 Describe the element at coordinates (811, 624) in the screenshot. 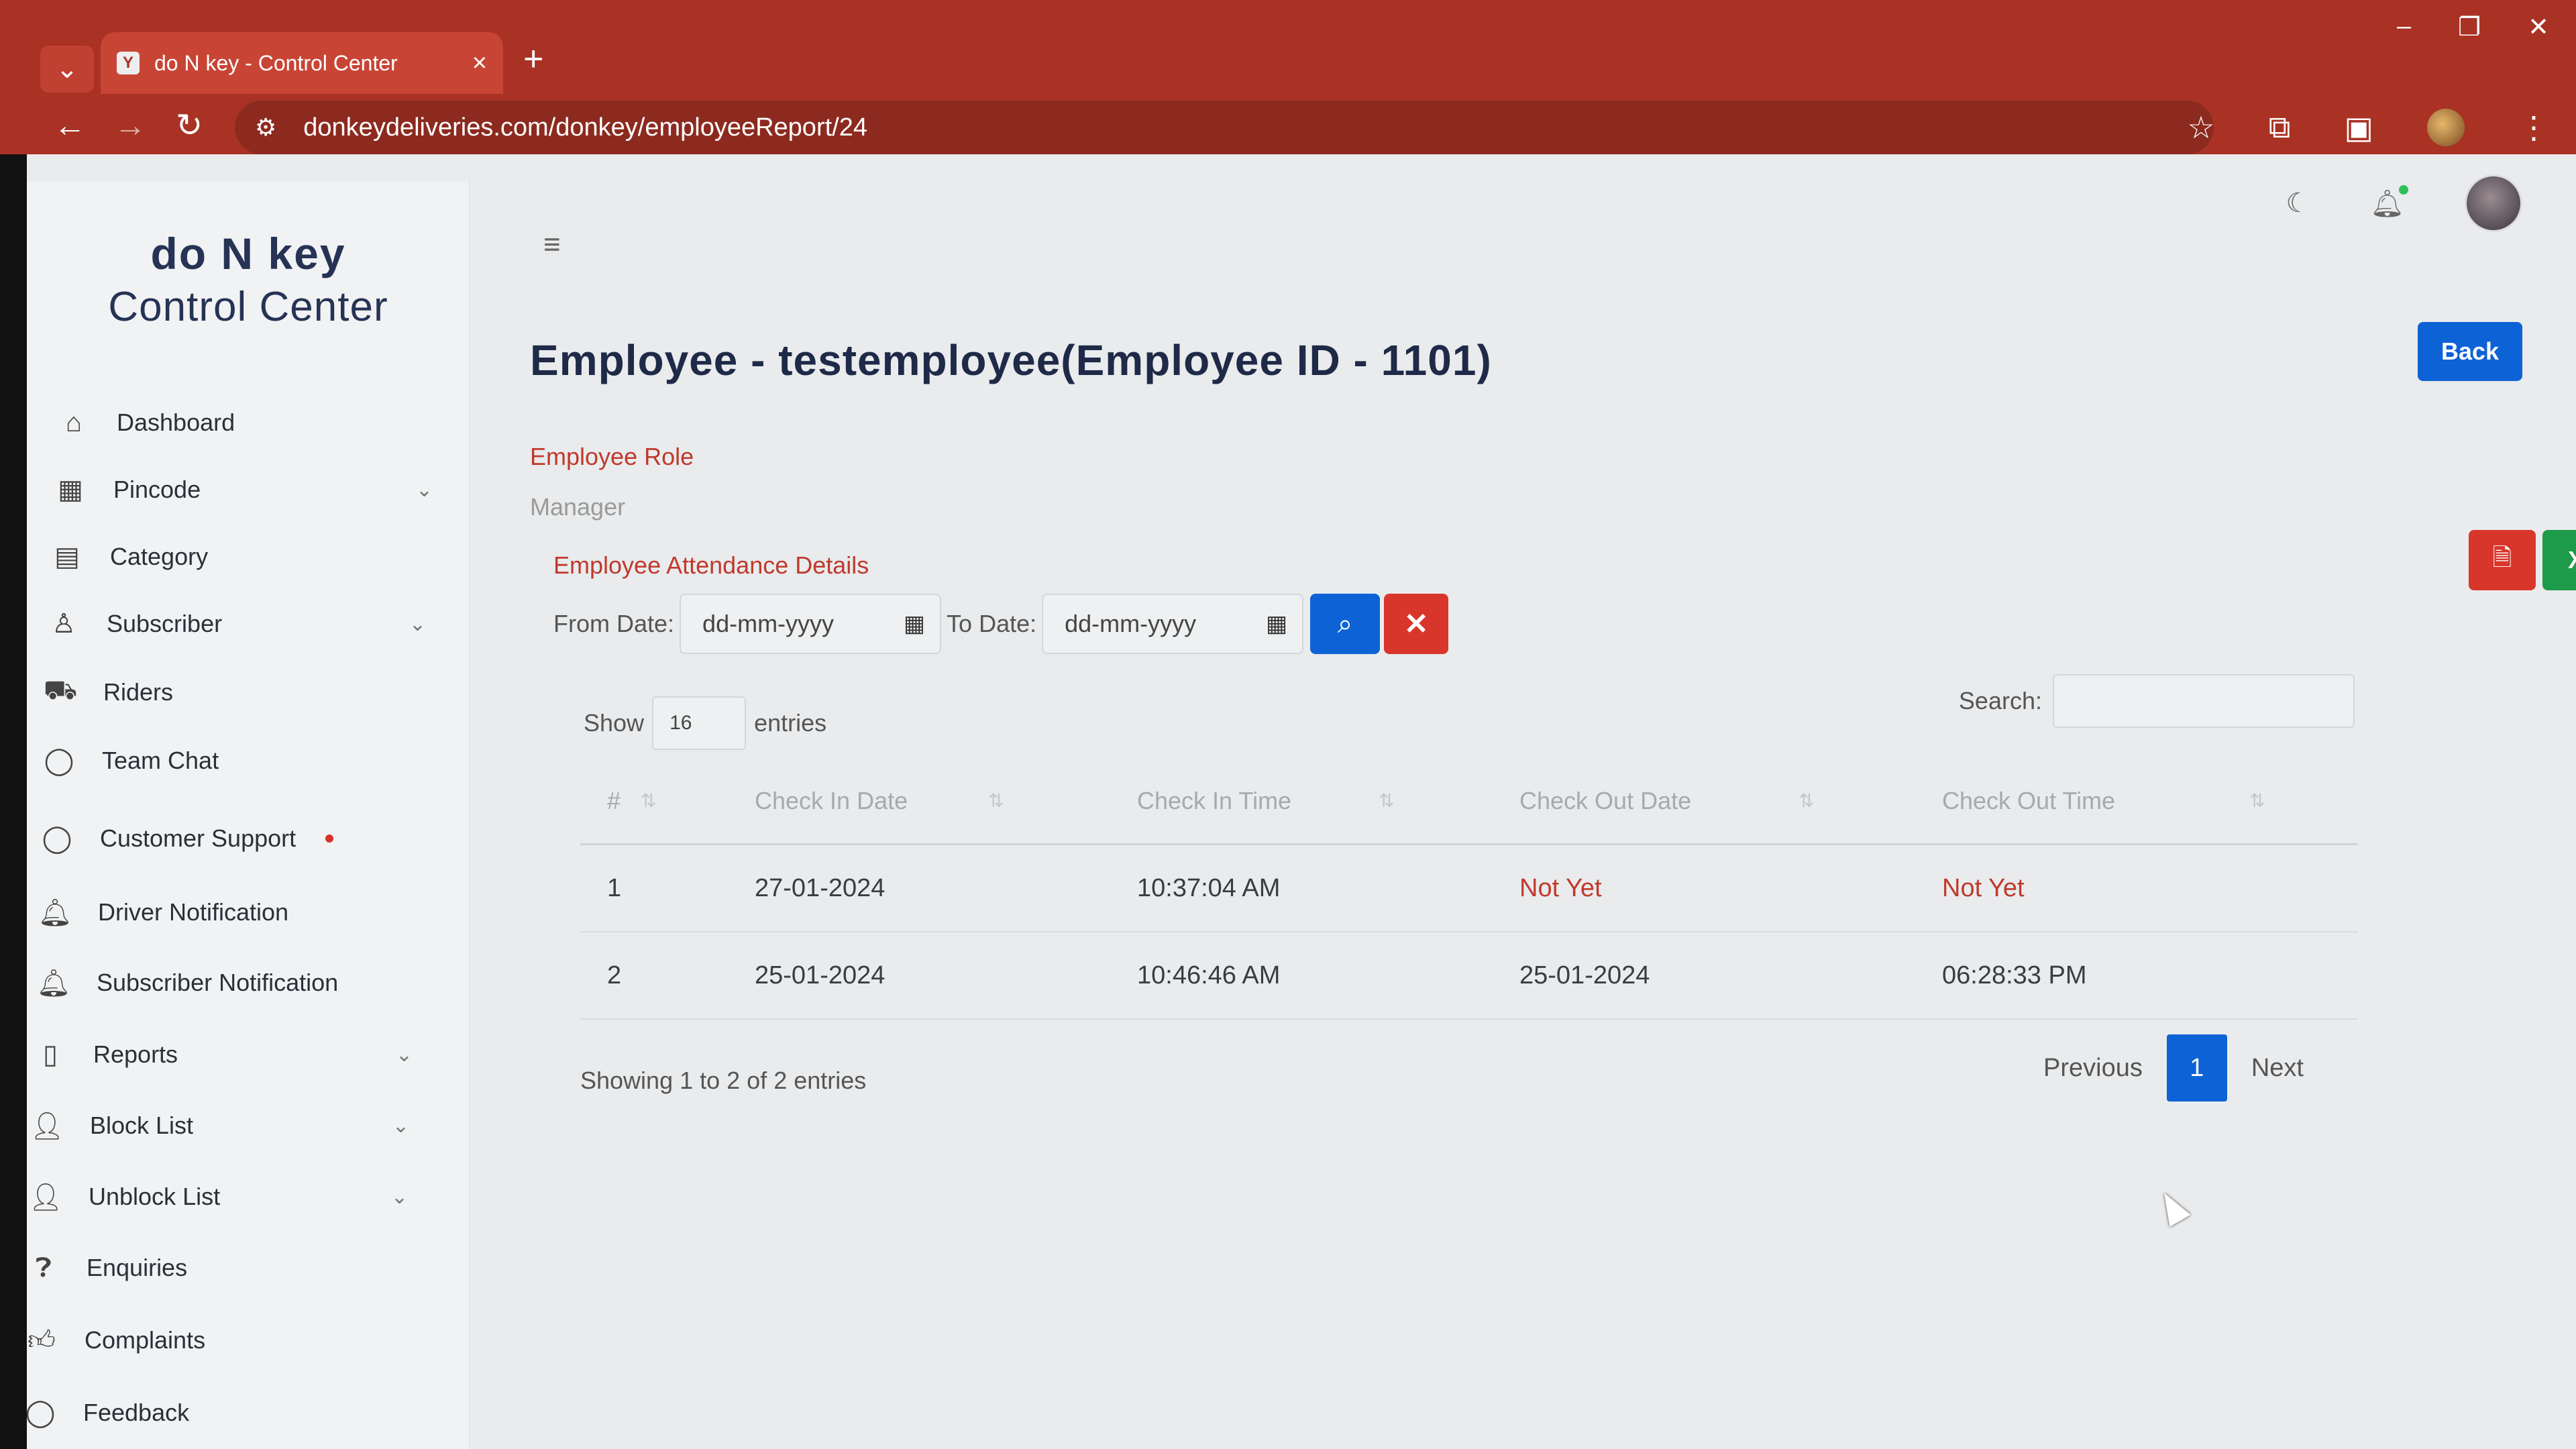

I see `from-date-input: dd-mm-yyyy ▦` at that location.